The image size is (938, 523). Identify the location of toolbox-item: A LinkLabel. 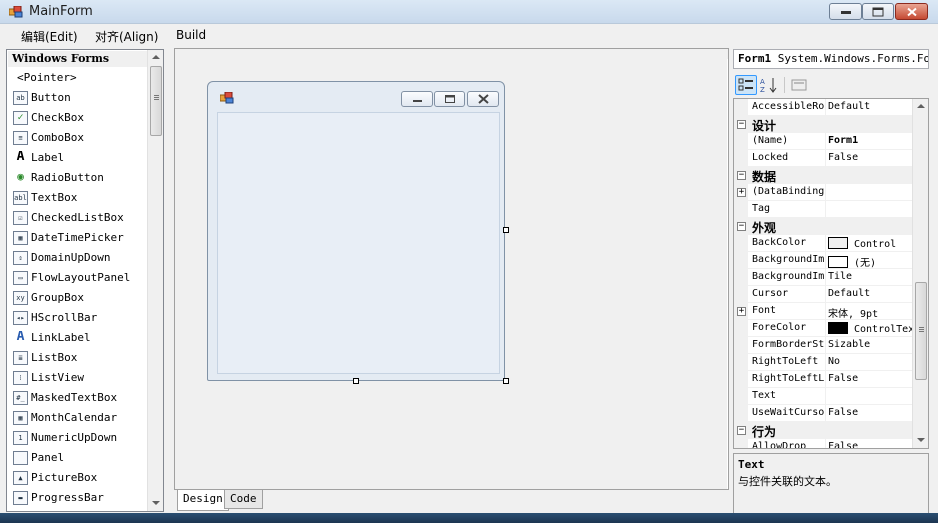
(79, 338).